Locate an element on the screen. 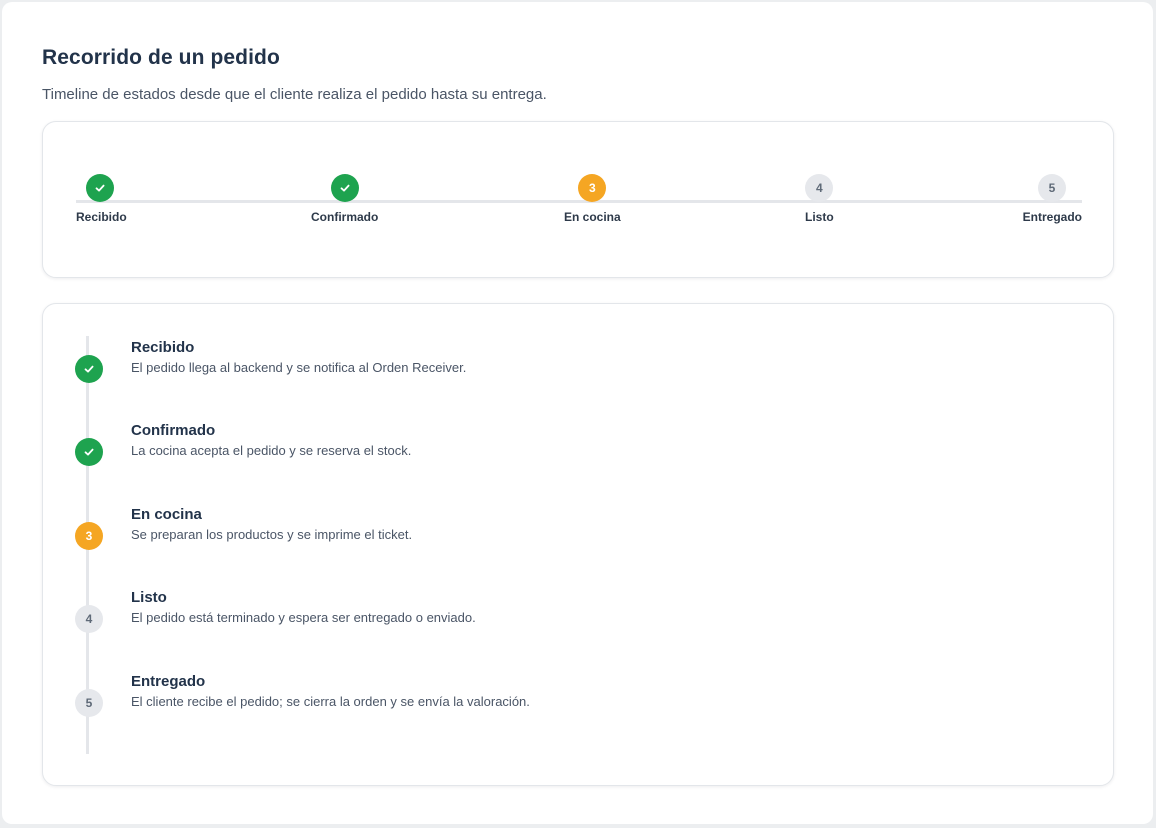 The image size is (1156, 828). step-en-cocina: 3 En cocina is located at coordinates (592, 199).